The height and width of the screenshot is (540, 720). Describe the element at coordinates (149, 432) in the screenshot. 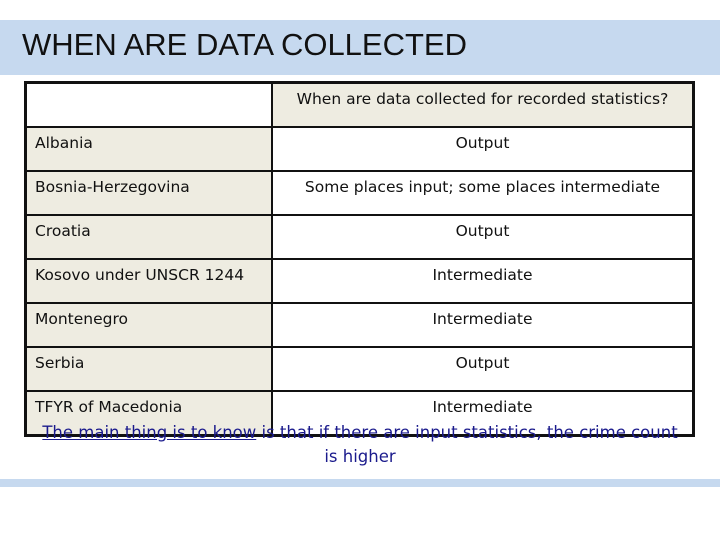

I see `takeaway-emphasis: The main thing is to know` at that location.